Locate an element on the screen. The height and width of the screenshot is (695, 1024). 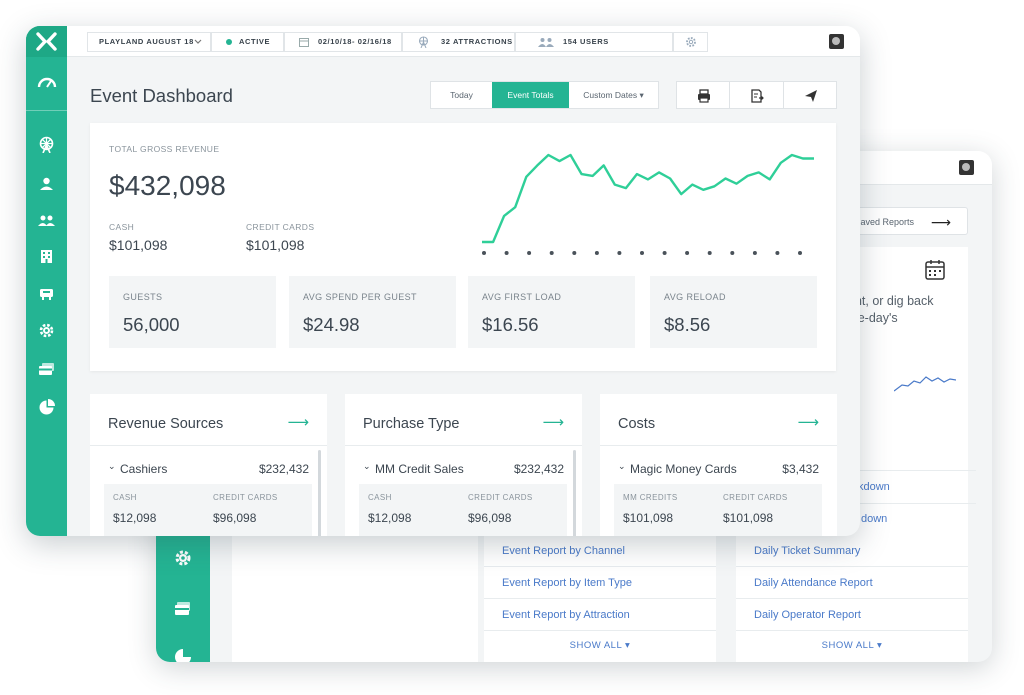
report-link-partial-1: kdown is located at coordinates (874, 487).